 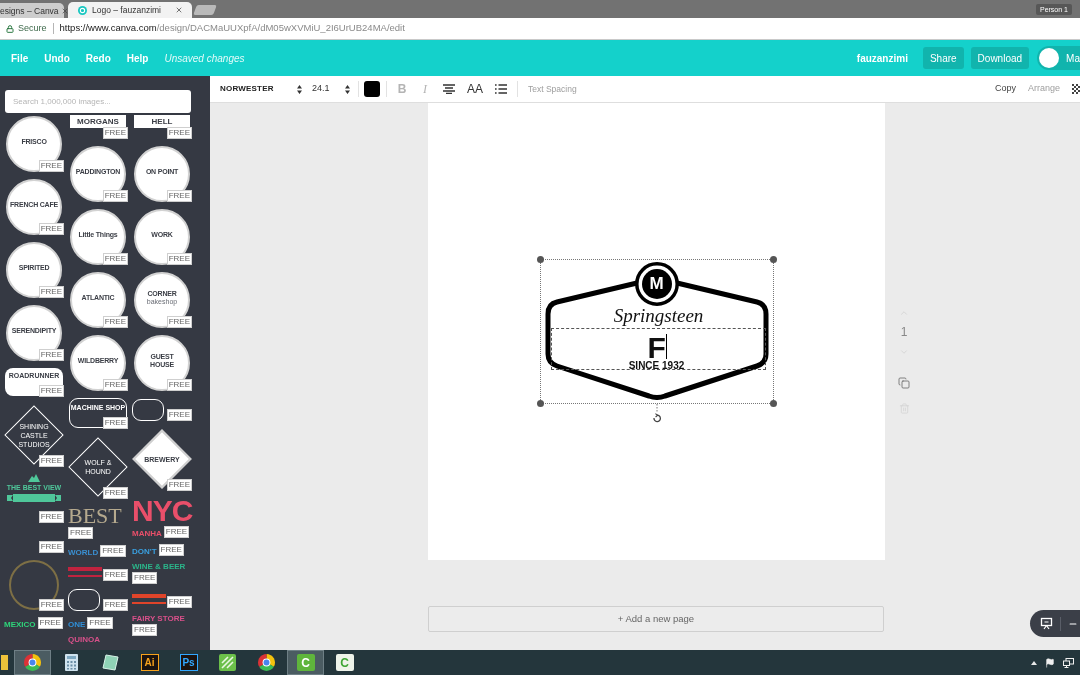 I want to click on security-label: Secure, so click(x=32, y=28).